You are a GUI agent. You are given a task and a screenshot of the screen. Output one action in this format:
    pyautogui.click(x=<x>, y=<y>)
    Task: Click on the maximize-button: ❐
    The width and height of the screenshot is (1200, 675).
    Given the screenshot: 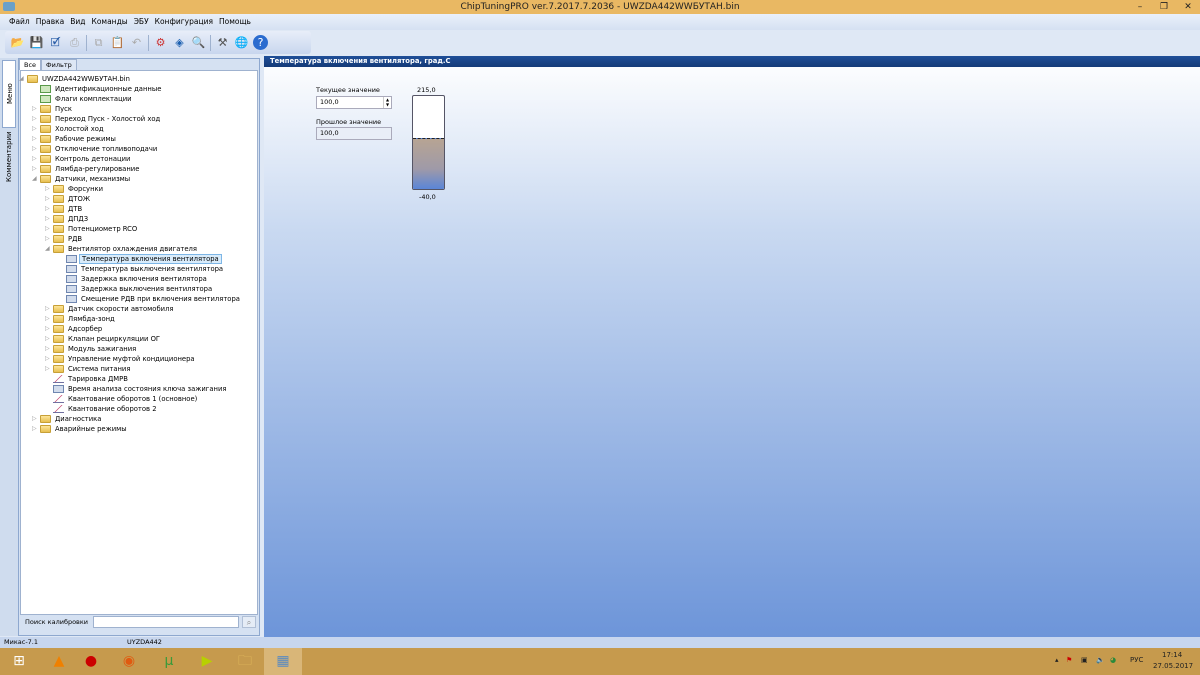 What is the action you would take?
    pyautogui.click(x=1164, y=7)
    